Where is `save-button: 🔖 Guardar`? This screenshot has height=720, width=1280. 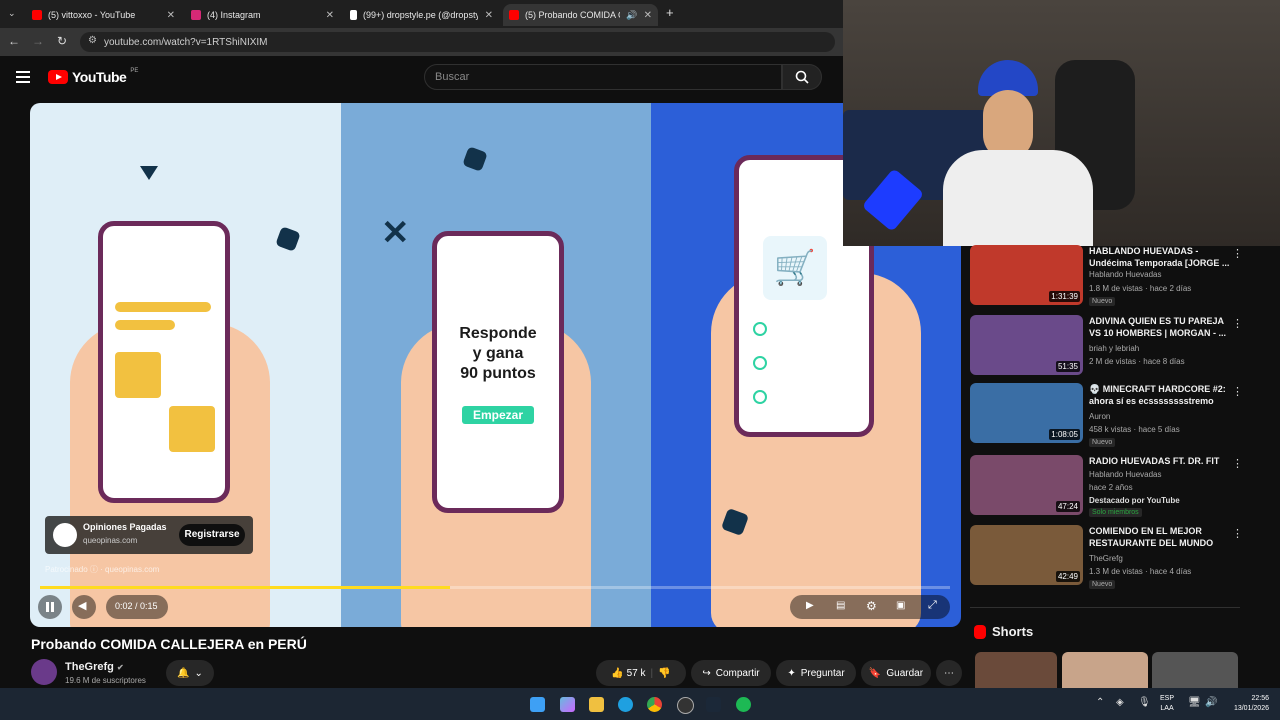 save-button: 🔖 Guardar is located at coordinates (896, 673).